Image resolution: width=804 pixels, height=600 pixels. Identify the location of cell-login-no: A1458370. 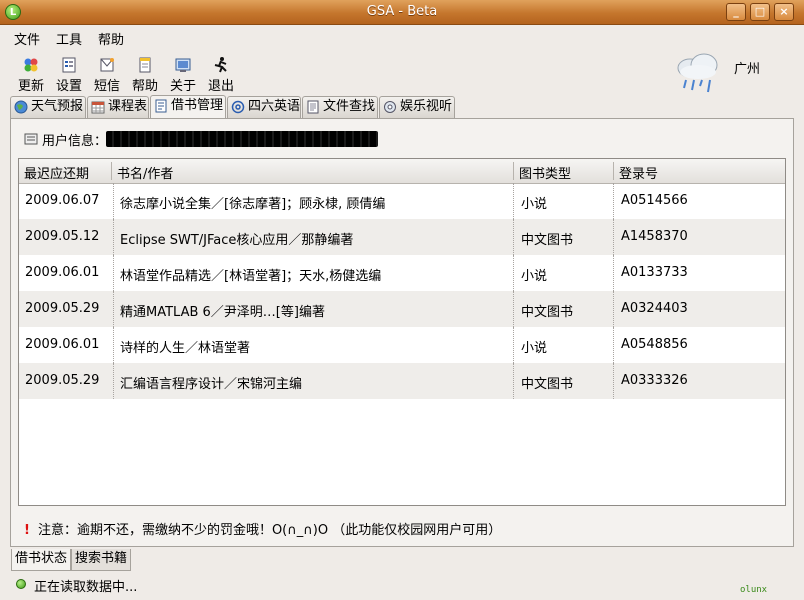
(654, 236).